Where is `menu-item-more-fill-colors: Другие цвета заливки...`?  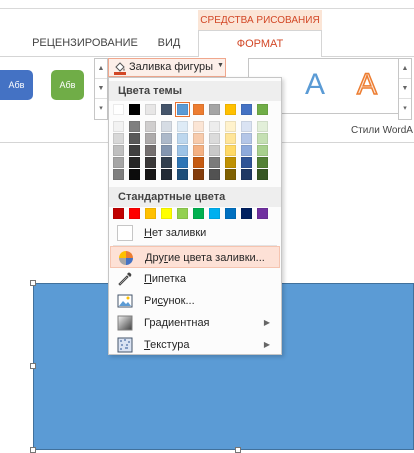 menu-item-more-fill-colors: Другие цвета заливки... is located at coordinates (195, 257).